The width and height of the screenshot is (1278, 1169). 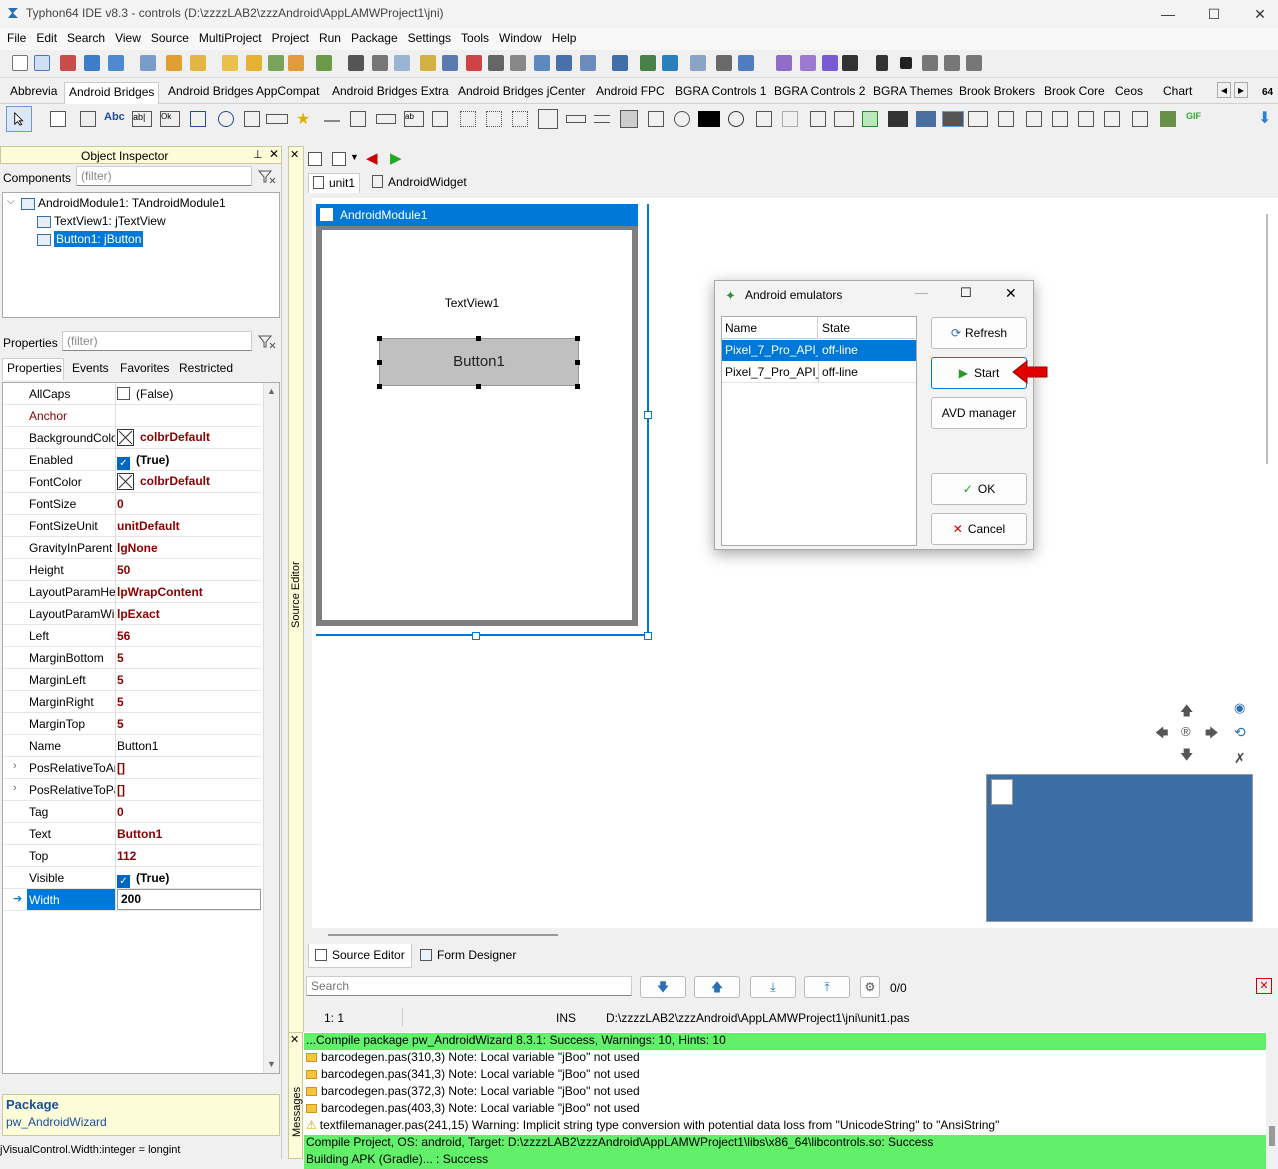 I want to click on jscreen-icon, so click(x=953, y=119).